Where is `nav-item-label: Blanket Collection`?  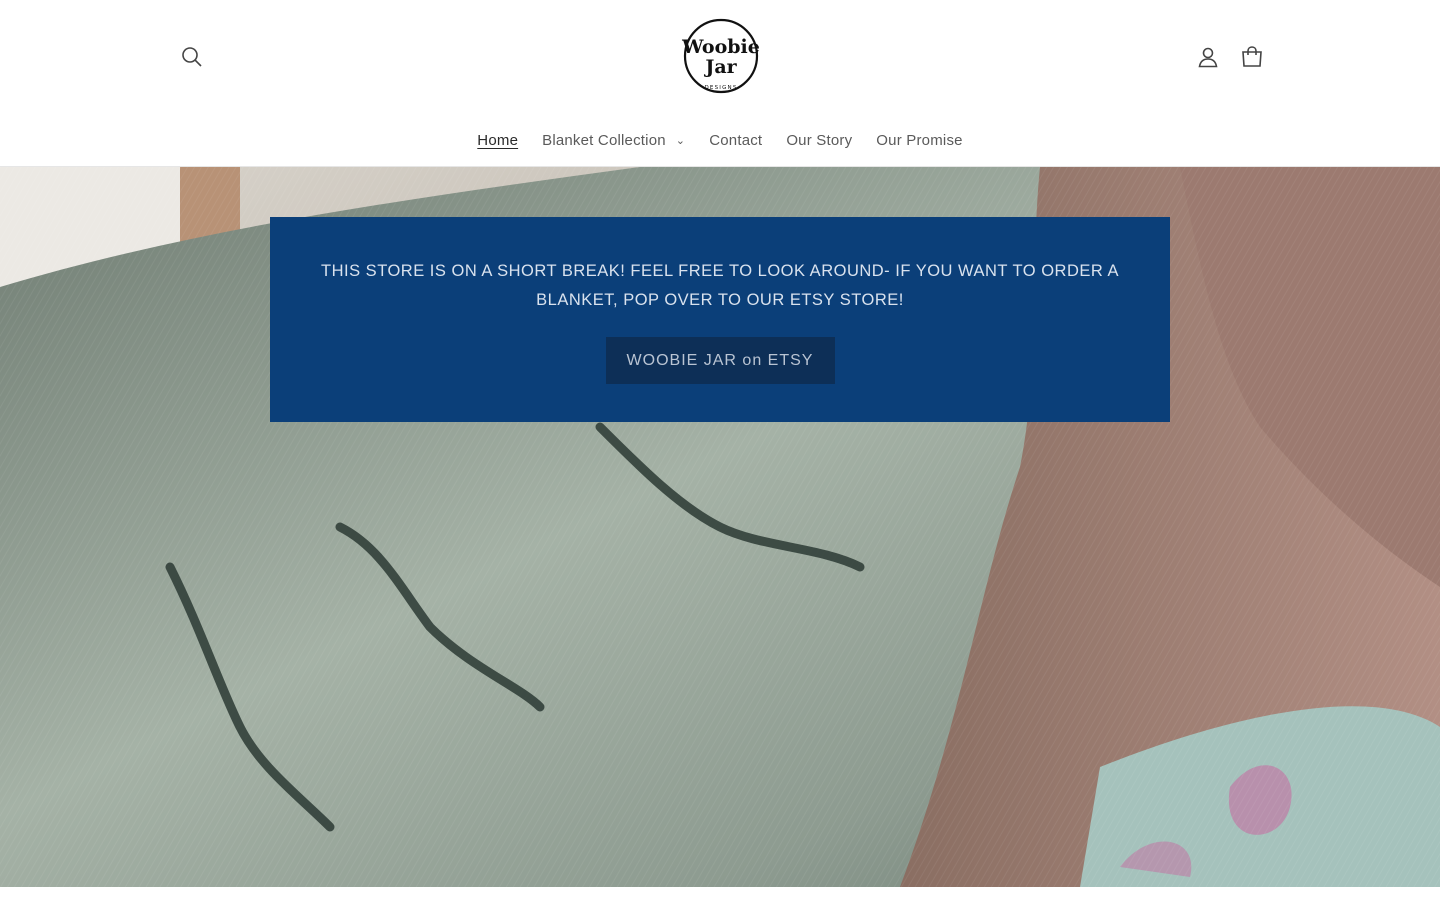
nav-item-label: Blanket Collection is located at coordinates (604, 140).